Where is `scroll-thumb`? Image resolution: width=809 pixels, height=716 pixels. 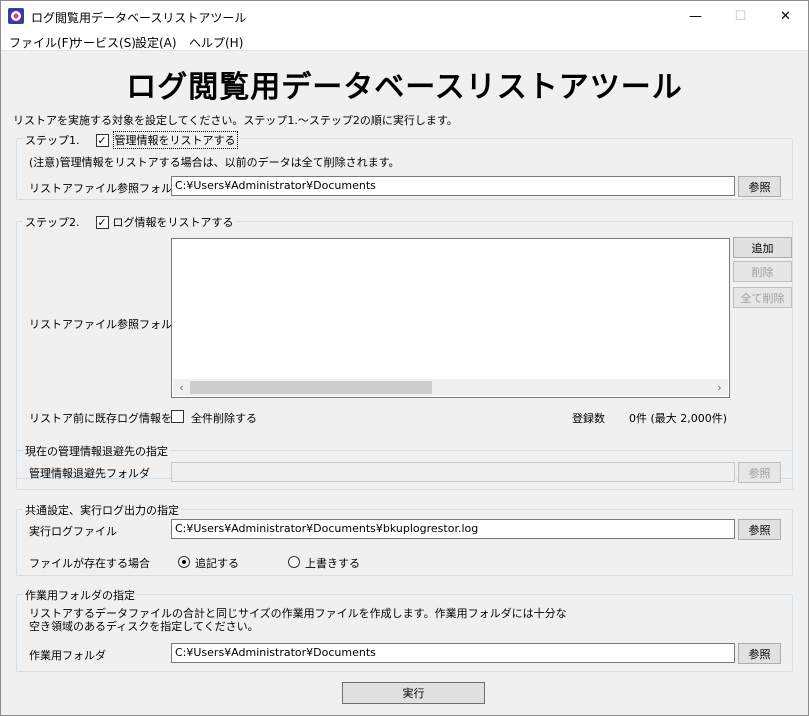 scroll-thumb is located at coordinates (311, 387).